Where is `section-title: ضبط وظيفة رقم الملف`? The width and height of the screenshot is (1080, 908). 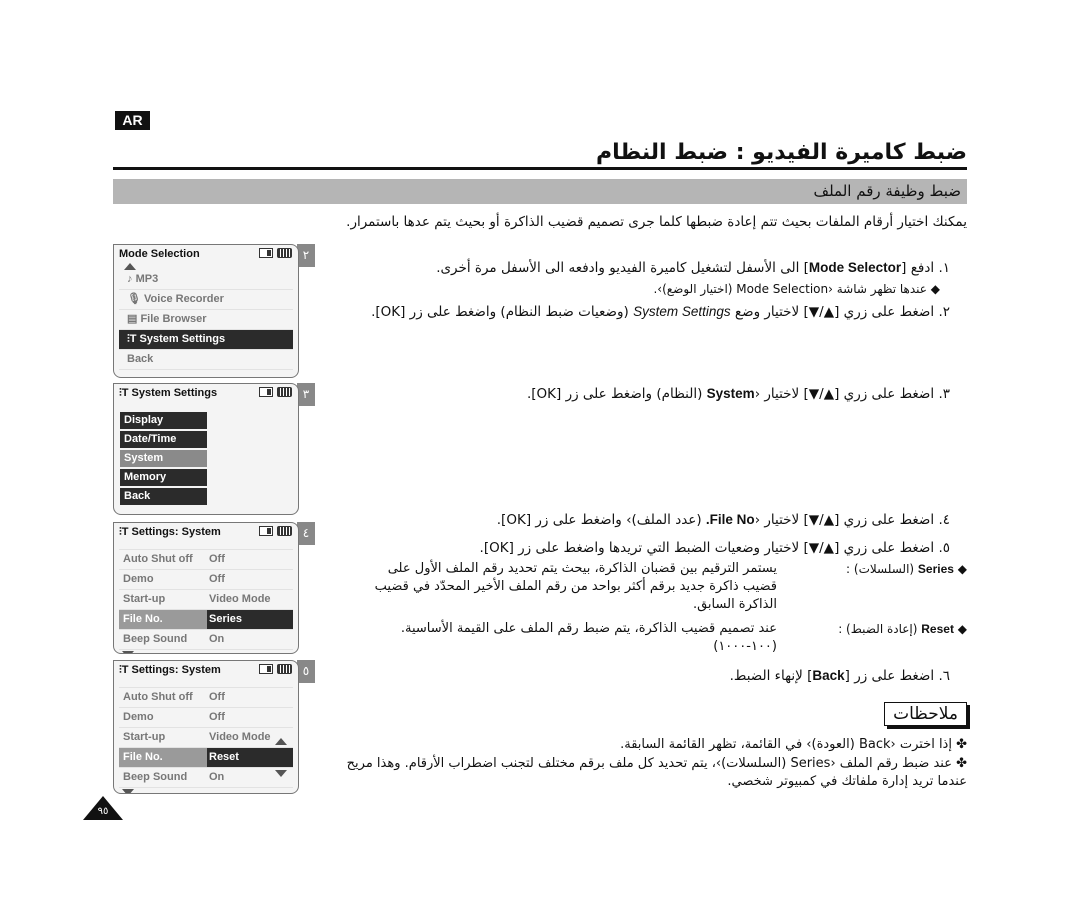 section-title: ضبط وظيفة رقم الملف is located at coordinates (887, 191).